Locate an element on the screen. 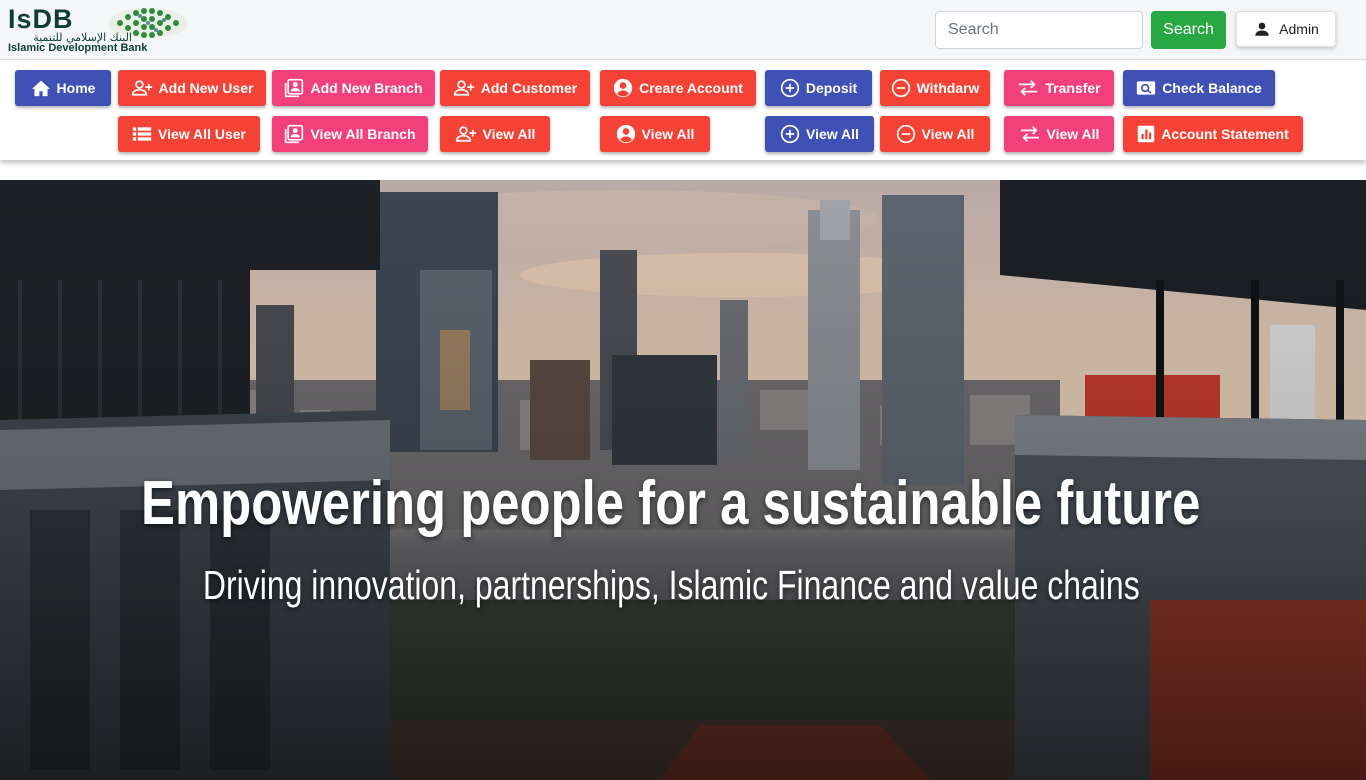  admin-button: Admin is located at coordinates (1286, 29).